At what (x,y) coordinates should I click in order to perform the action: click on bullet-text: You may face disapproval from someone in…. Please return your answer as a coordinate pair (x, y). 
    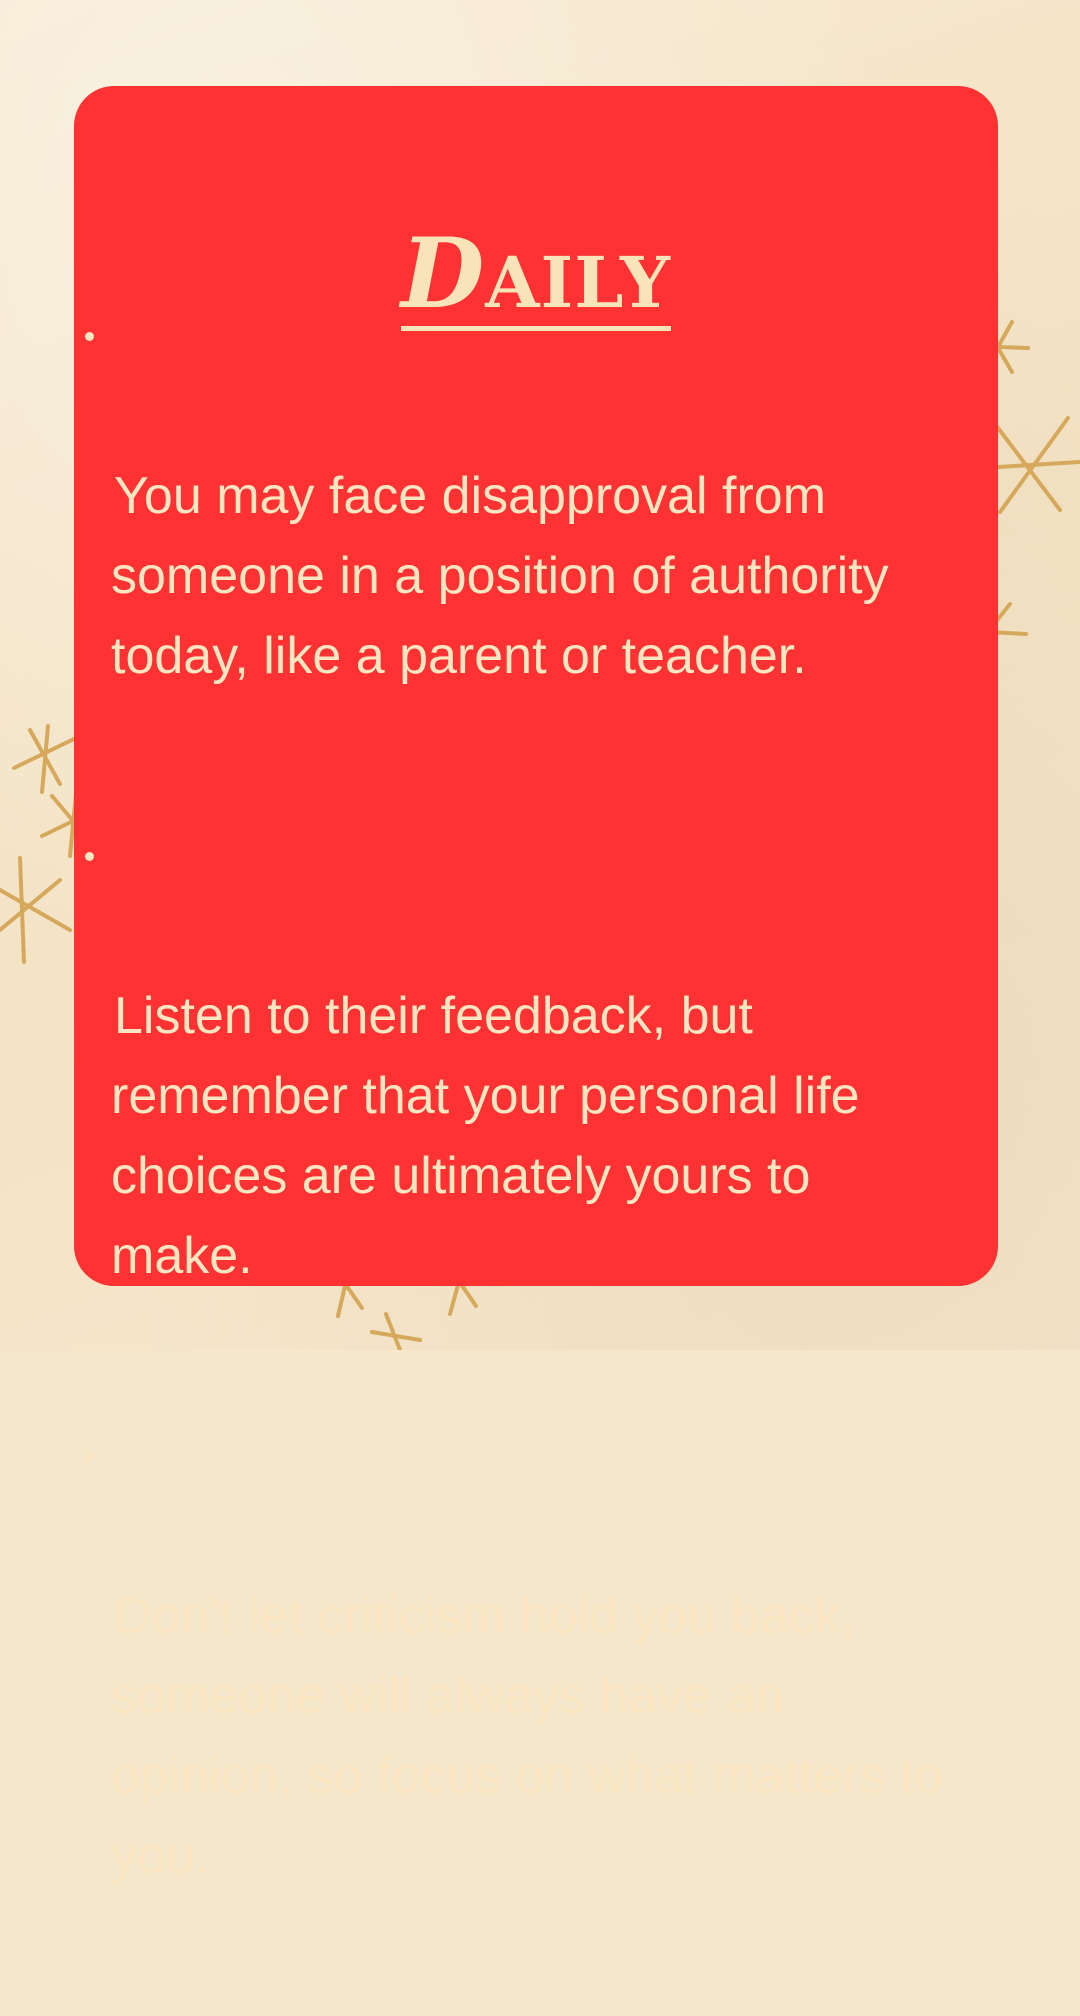
    Looking at the image, I should click on (500, 576).